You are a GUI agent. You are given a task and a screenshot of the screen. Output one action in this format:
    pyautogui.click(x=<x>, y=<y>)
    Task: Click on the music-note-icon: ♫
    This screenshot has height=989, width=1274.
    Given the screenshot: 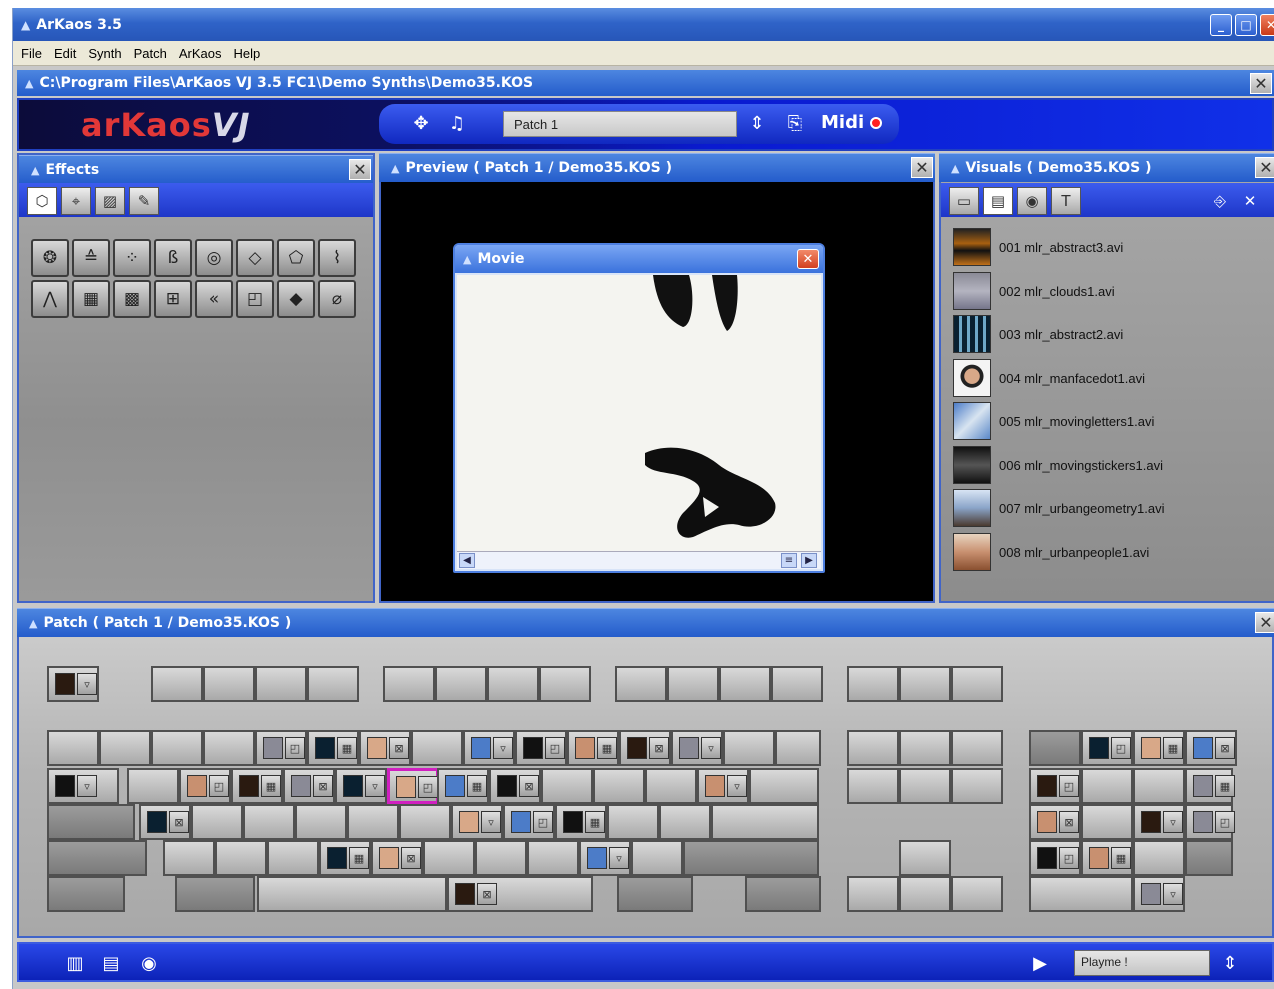 What is the action you would take?
    pyautogui.click(x=457, y=125)
    